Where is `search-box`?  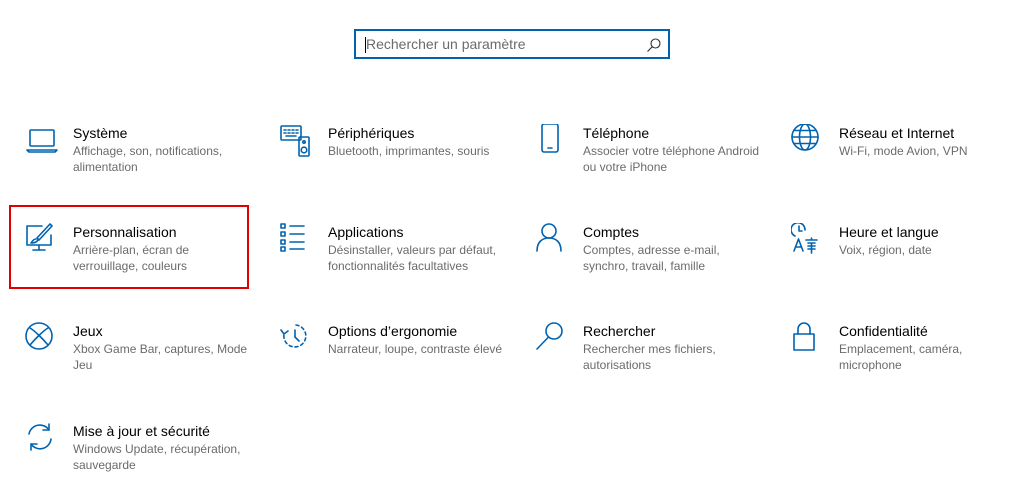
search-box is located at coordinates (512, 44).